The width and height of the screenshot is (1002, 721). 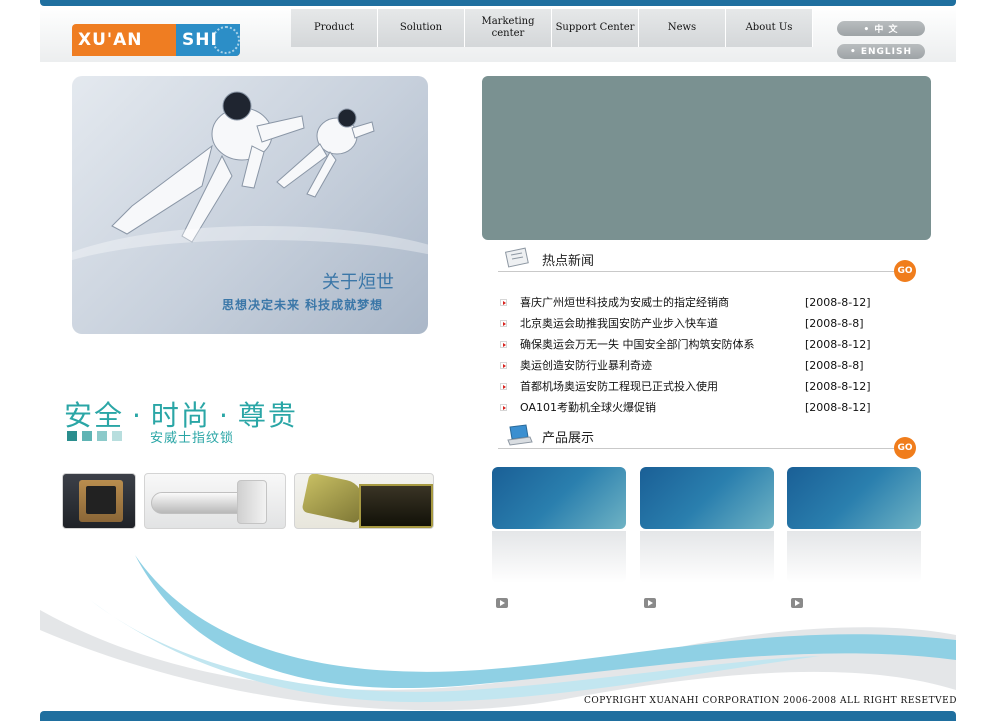 I want to click on lang-english-button: • ENGLISH, so click(x=881, y=51).